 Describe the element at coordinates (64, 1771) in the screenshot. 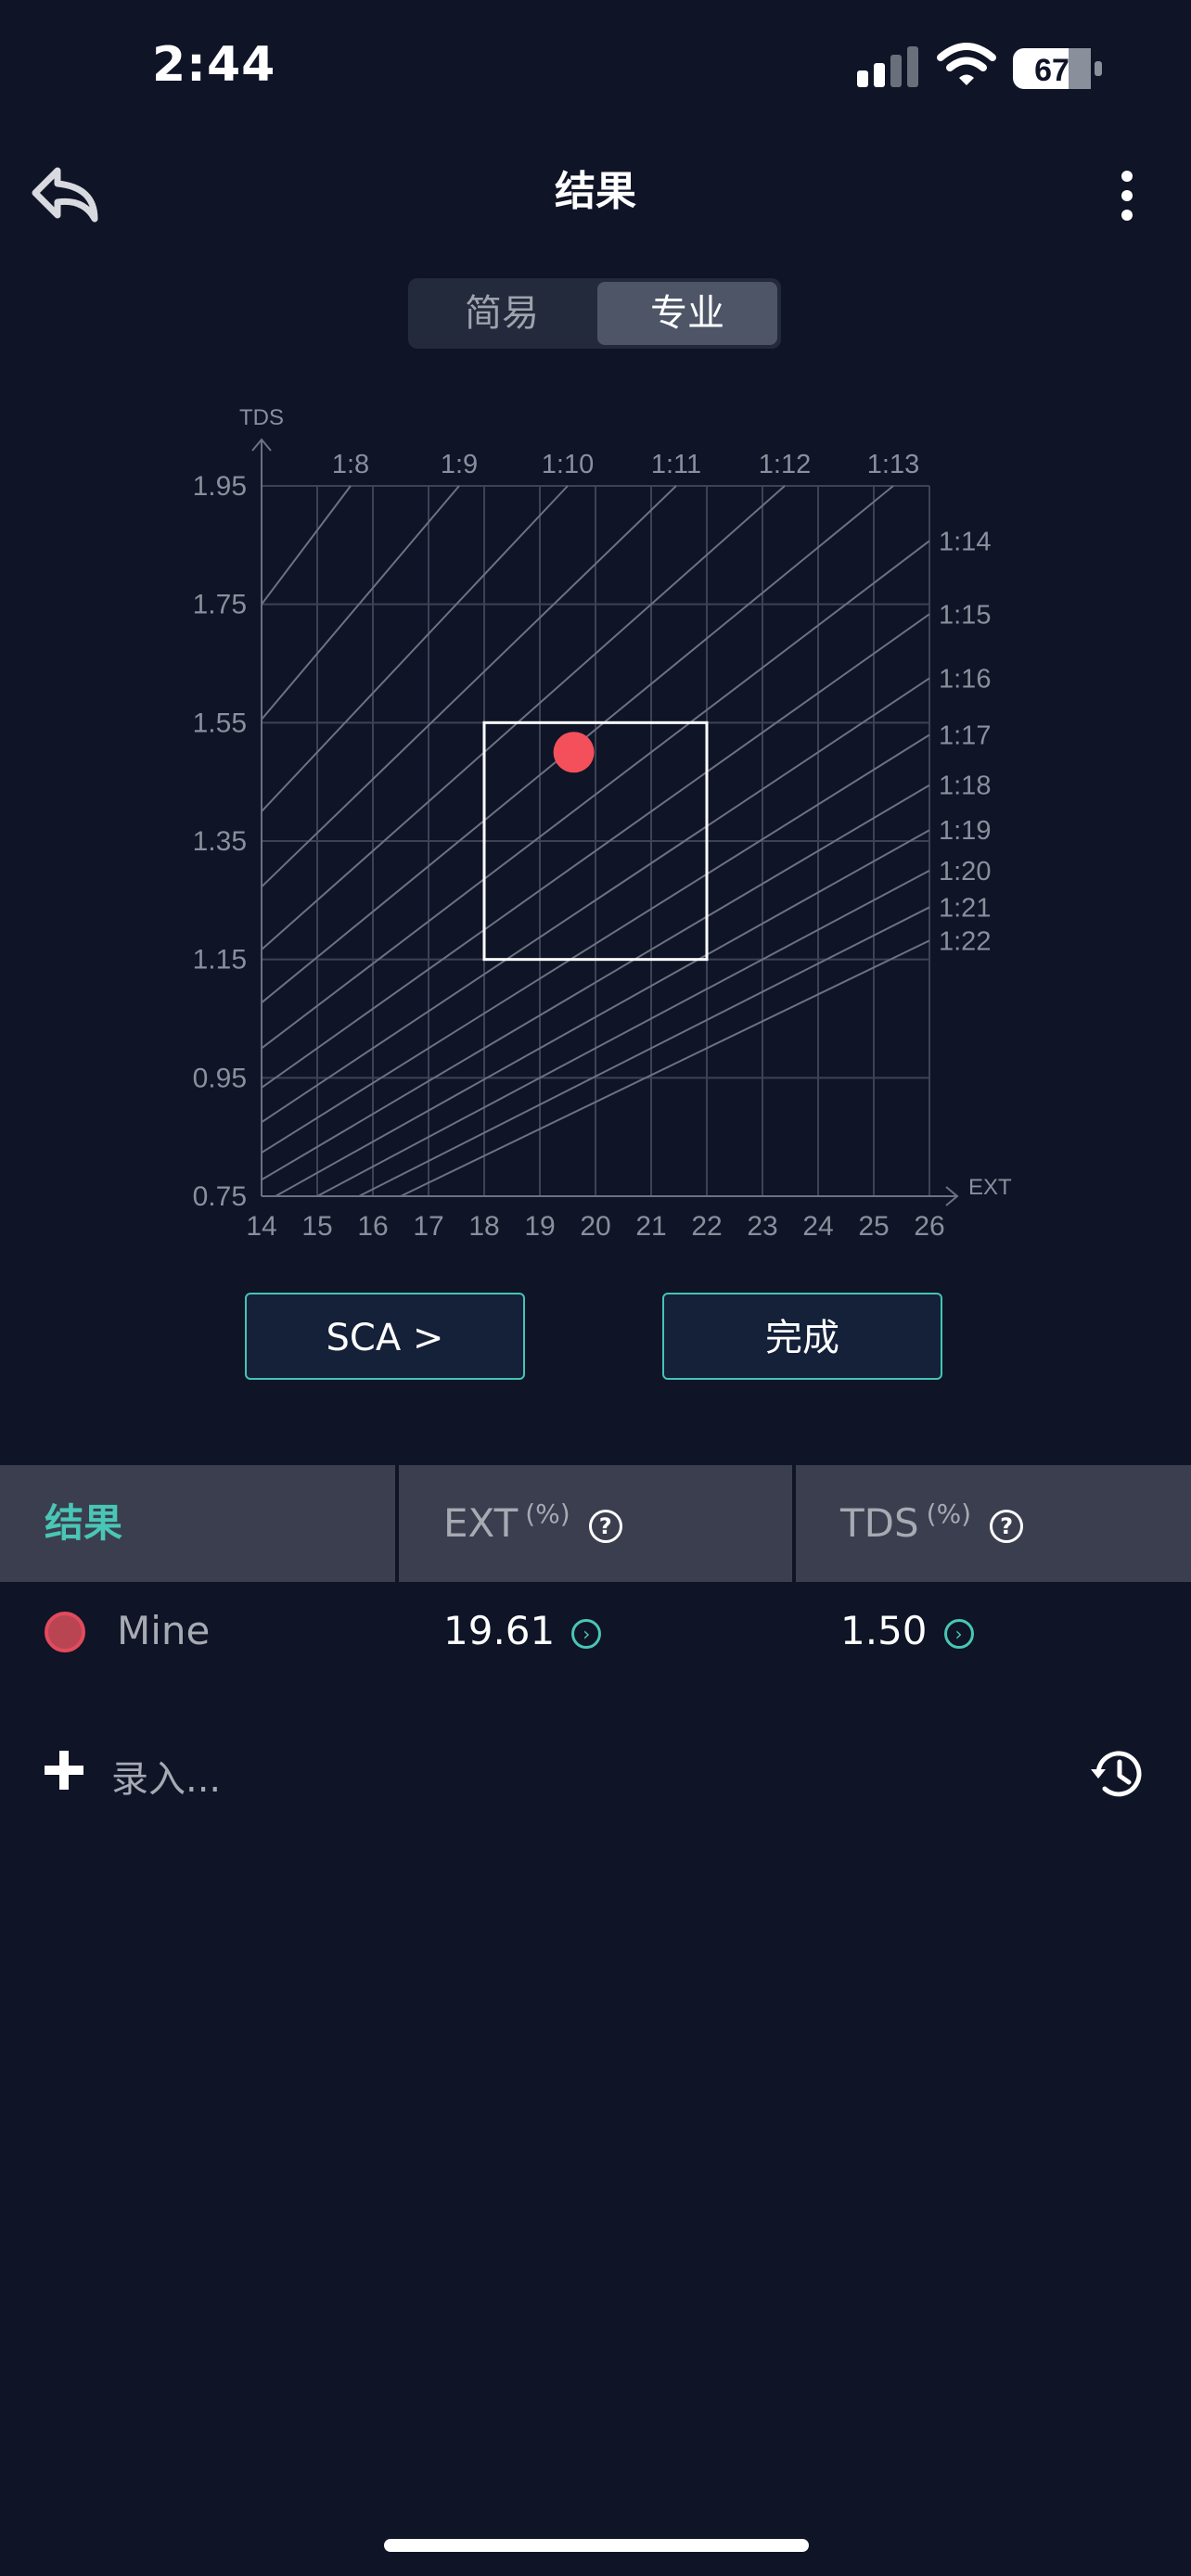

I see `plus-icon` at that location.